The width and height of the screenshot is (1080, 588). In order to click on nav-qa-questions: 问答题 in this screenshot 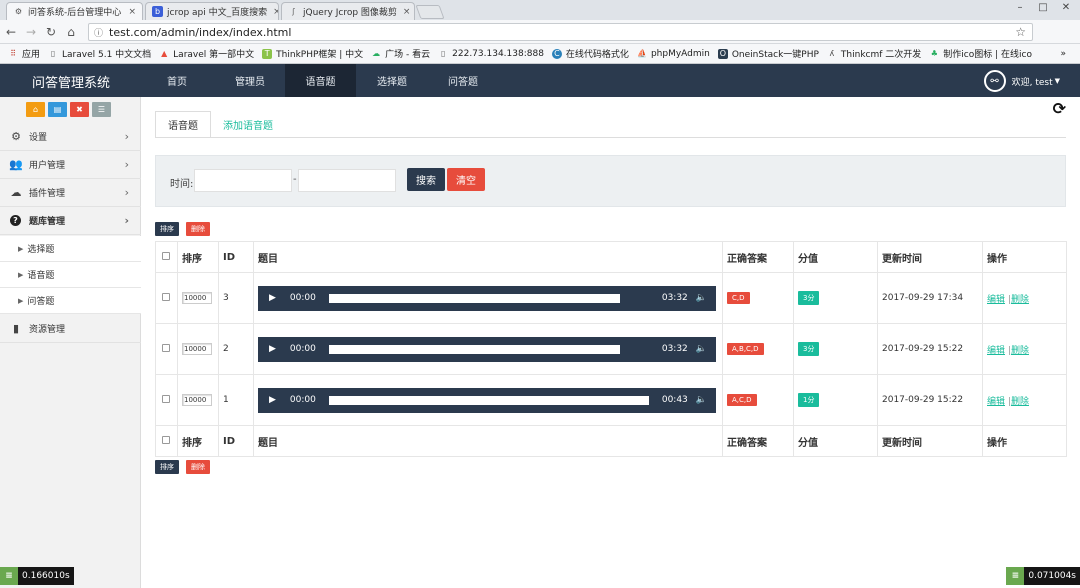, I will do `click(463, 80)`.